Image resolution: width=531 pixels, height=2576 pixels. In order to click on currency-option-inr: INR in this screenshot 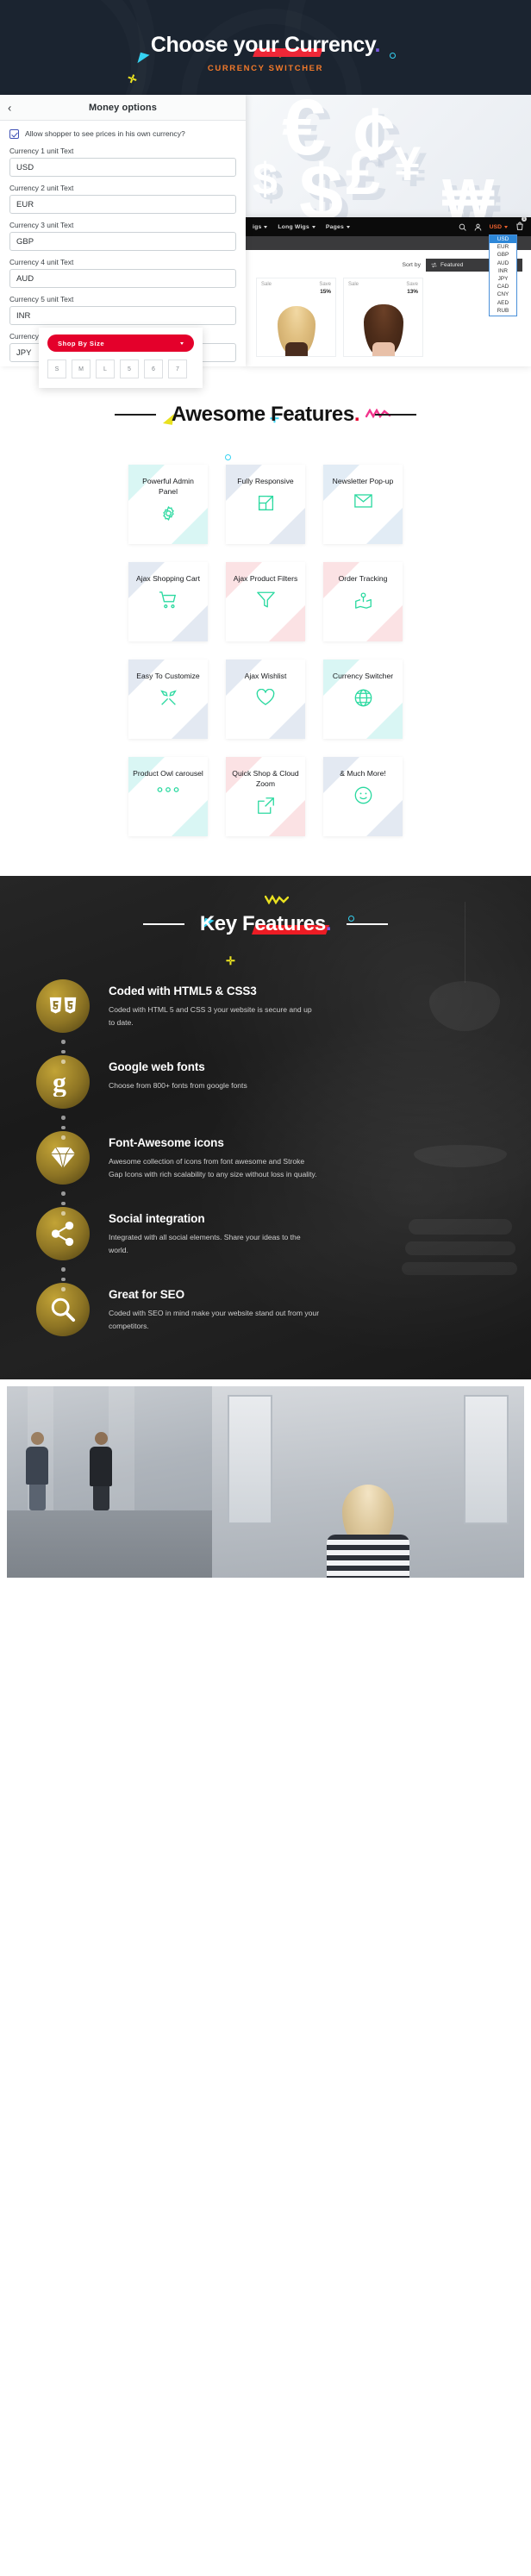, I will do `click(503, 271)`.